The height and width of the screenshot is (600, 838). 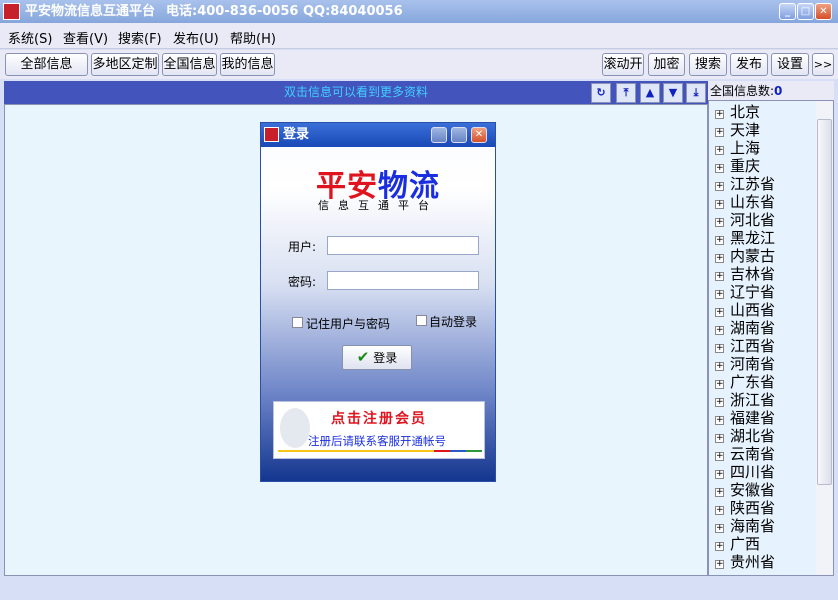 What do you see at coordinates (753, 562) in the screenshot?
I see `region-label: 贵州省` at bounding box center [753, 562].